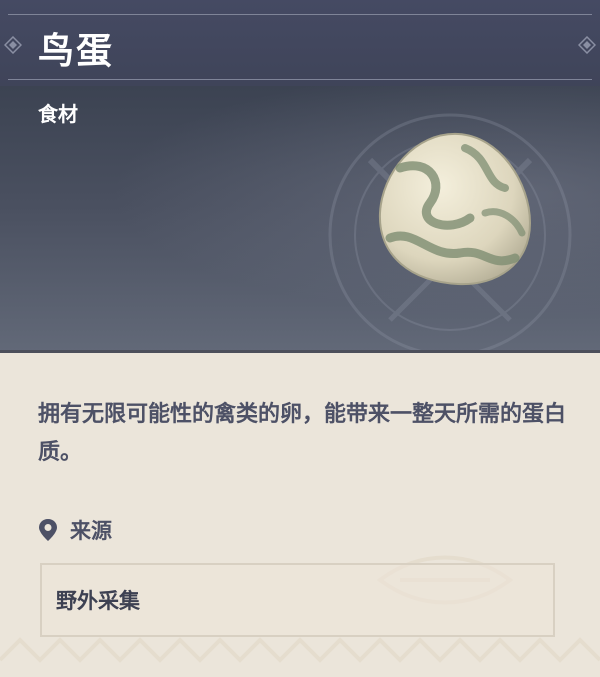 The height and width of the screenshot is (677, 600). Describe the element at coordinates (48, 530) in the screenshot. I see `location-pin-icon` at that location.